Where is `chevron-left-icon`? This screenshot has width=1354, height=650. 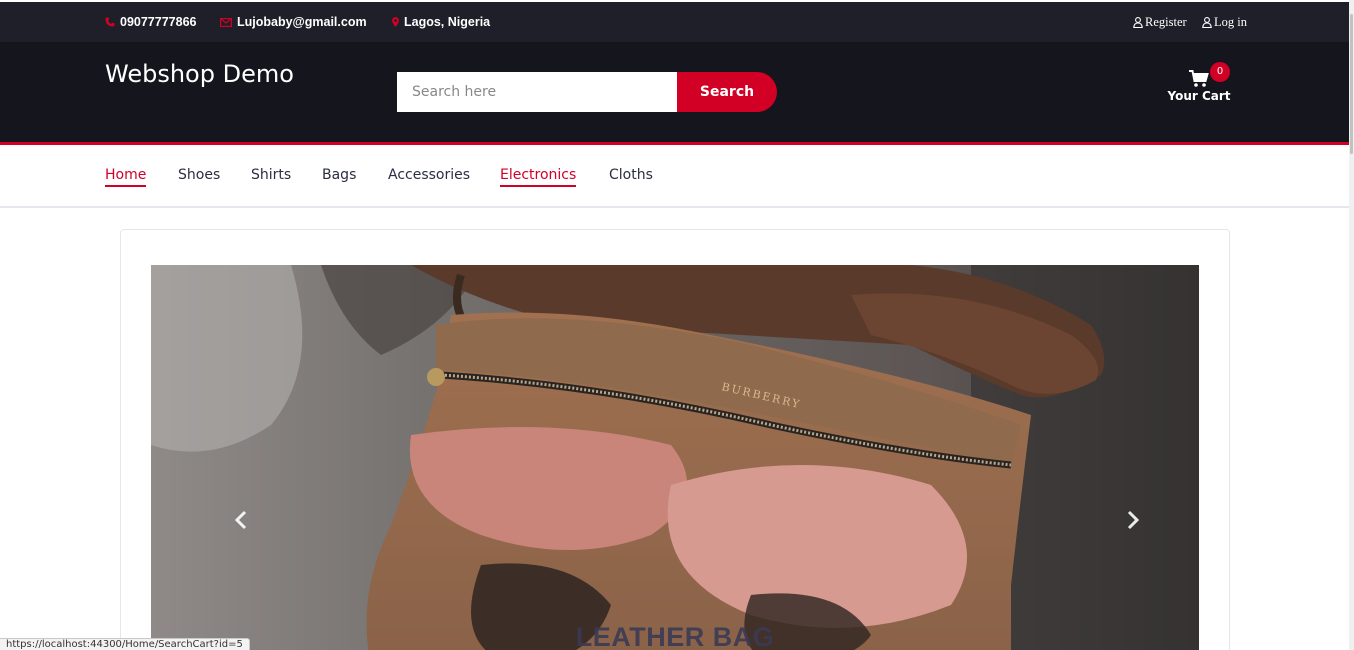 chevron-left-icon is located at coordinates (240, 520).